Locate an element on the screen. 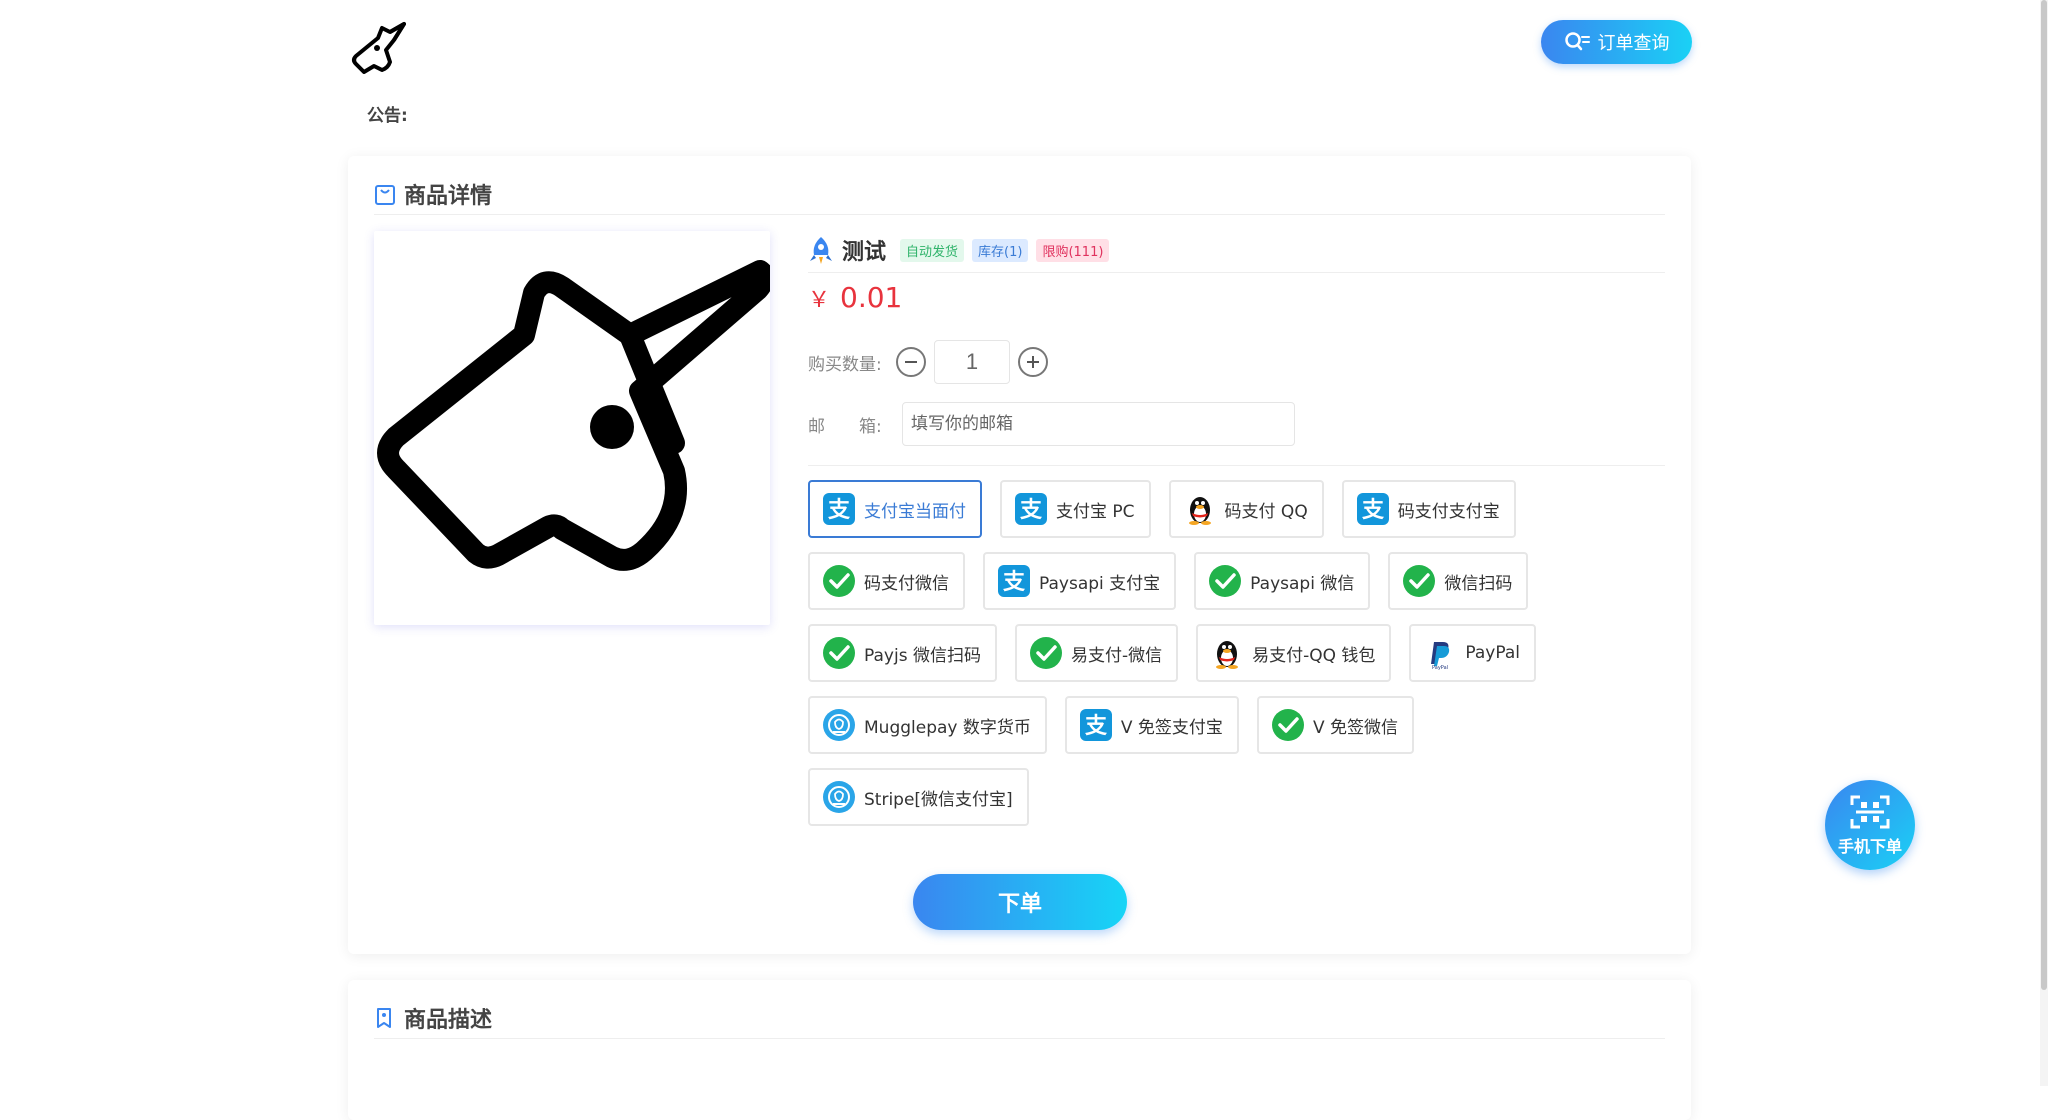 The width and height of the screenshot is (2048, 1120). payment-option-label: PayPal is located at coordinates (1493, 653).